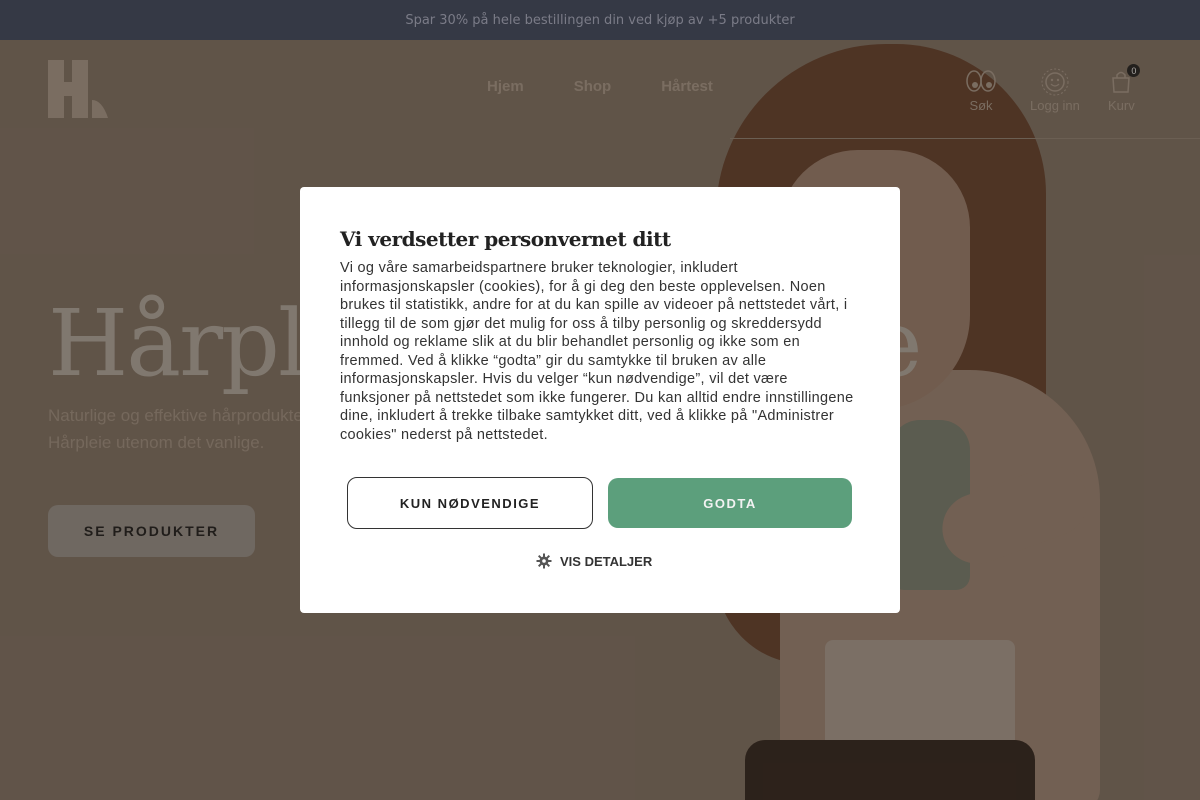 The image size is (1200, 800). What do you see at coordinates (730, 503) in the screenshot?
I see `accept-button: GODTA` at bounding box center [730, 503].